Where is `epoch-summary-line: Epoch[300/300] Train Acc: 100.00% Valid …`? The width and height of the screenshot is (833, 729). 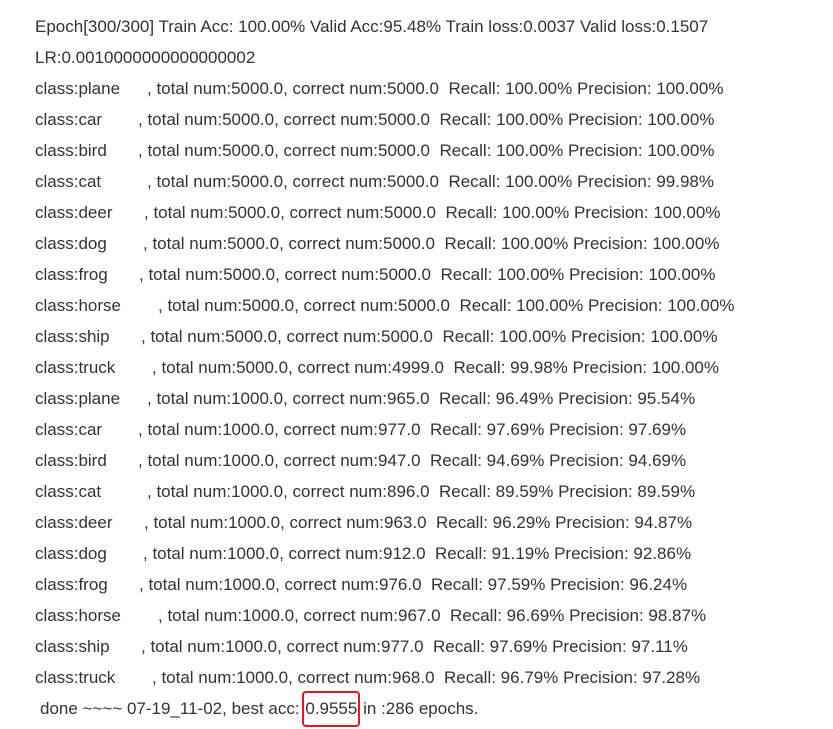 epoch-summary-line: Epoch[300/300] Train Acc: 100.00% Valid … is located at coordinates (372, 26).